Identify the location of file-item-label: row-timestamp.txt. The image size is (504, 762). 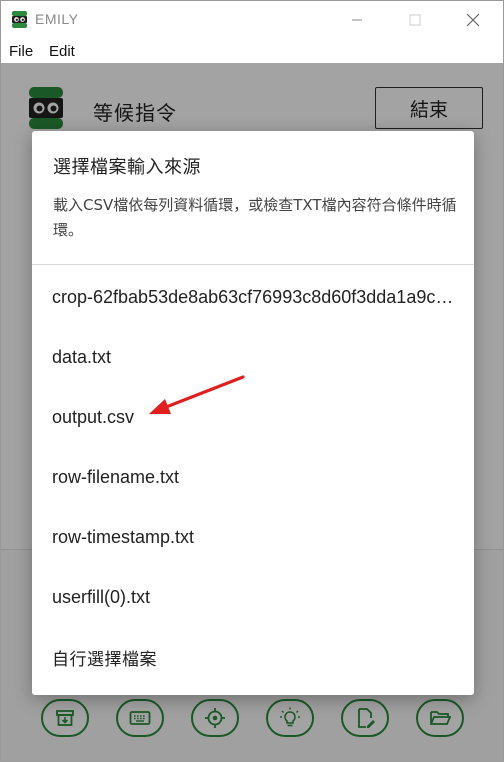
(123, 536).